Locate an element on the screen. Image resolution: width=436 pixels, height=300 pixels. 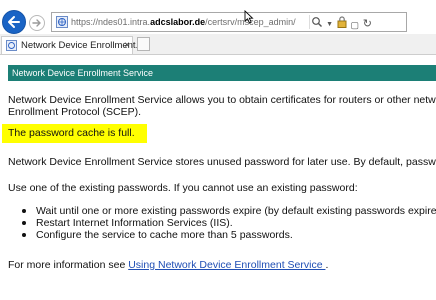
mouse-cursor-icon is located at coordinates (249, 17).